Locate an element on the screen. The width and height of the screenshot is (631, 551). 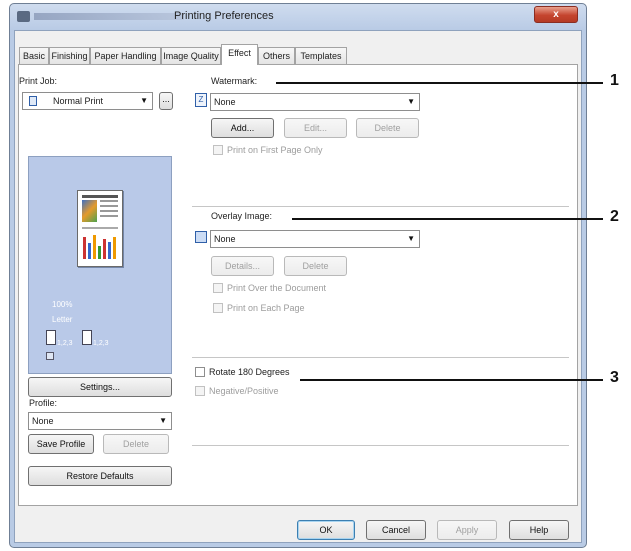
restore-defaults-button: Restore Defaults is located at coordinates (100, 476).